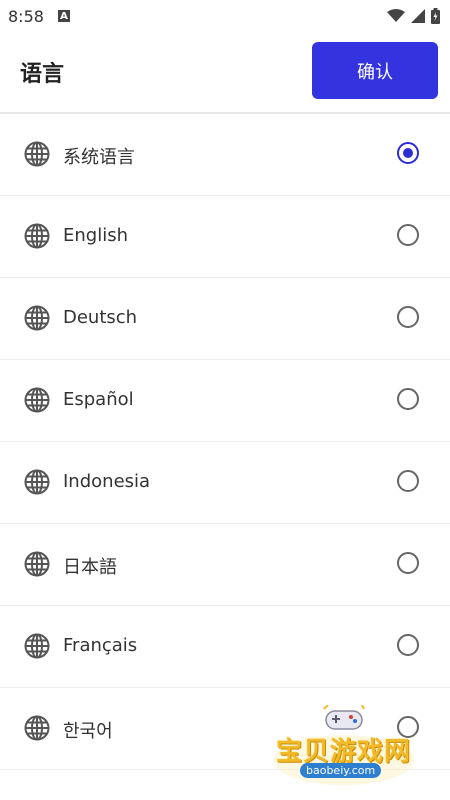 Image resolution: width=450 pixels, height=800 pixels. I want to click on language-item: Español, so click(225, 401).